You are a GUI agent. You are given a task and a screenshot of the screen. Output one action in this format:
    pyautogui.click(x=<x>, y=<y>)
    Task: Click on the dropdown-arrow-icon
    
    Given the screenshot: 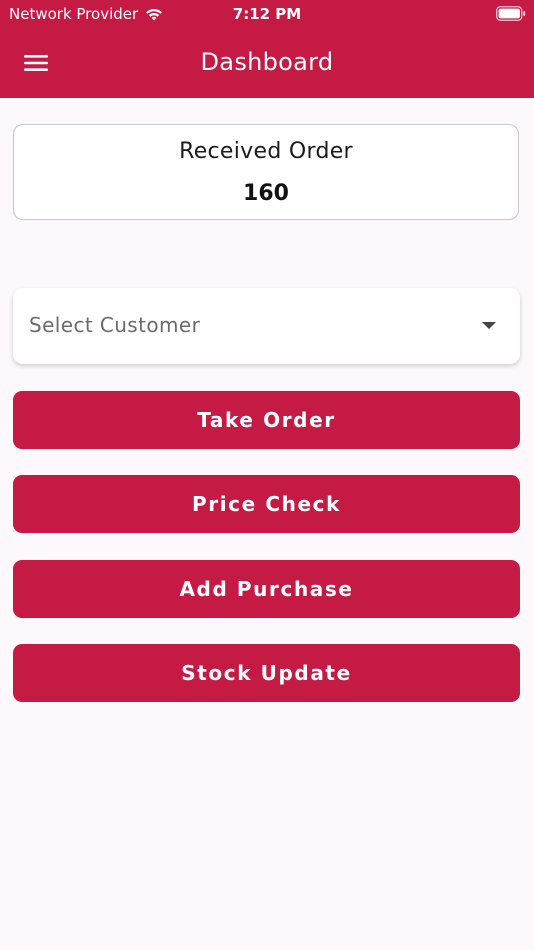 What is the action you would take?
    pyautogui.click(x=489, y=325)
    